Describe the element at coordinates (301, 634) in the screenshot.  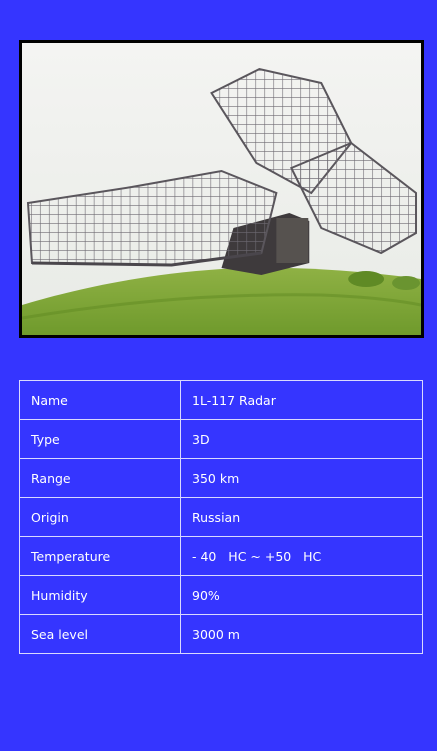
I see `spec-value-sea-level: 3000 m` at that location.